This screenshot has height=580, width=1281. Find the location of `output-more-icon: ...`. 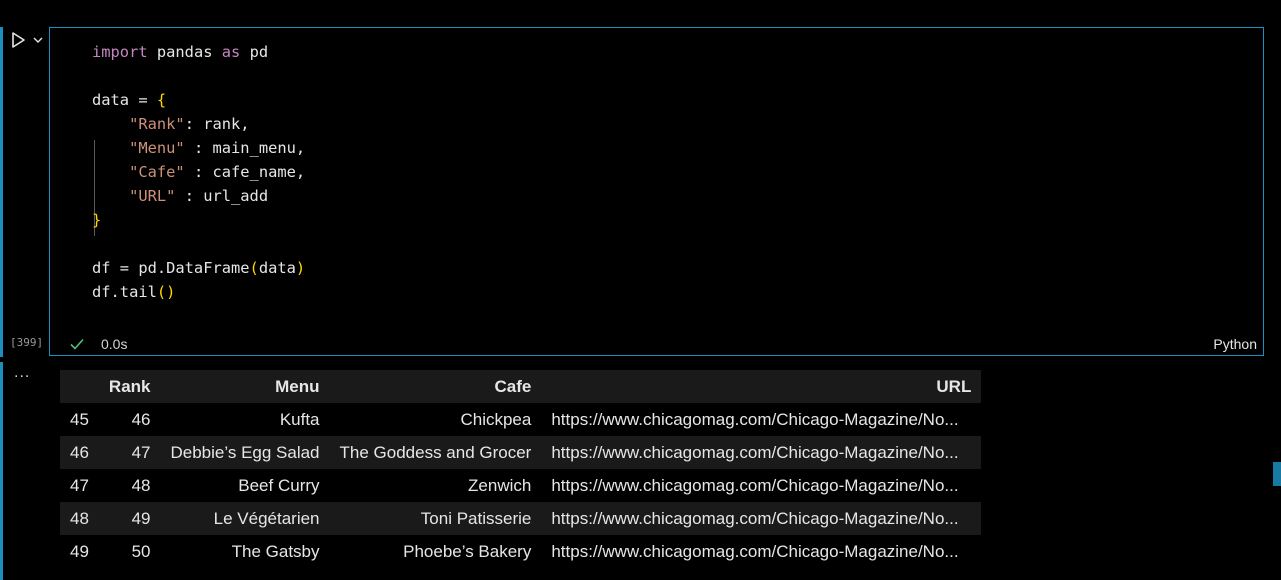

output-more-icon: ... is located at coordinates (22, 373).